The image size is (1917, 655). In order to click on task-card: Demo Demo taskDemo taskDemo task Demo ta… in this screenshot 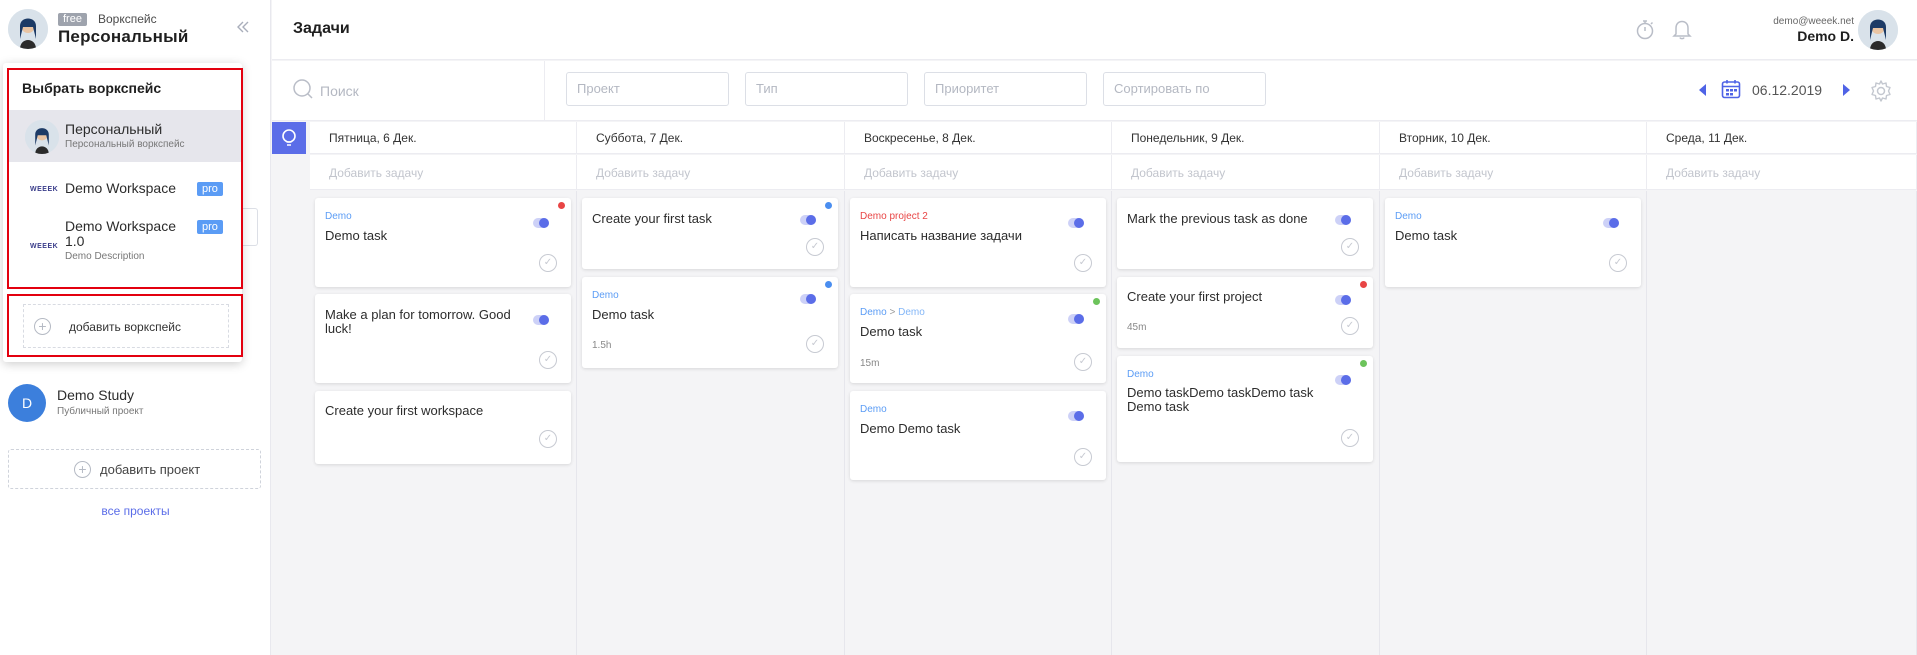, I will do `click(1245, 409)`.